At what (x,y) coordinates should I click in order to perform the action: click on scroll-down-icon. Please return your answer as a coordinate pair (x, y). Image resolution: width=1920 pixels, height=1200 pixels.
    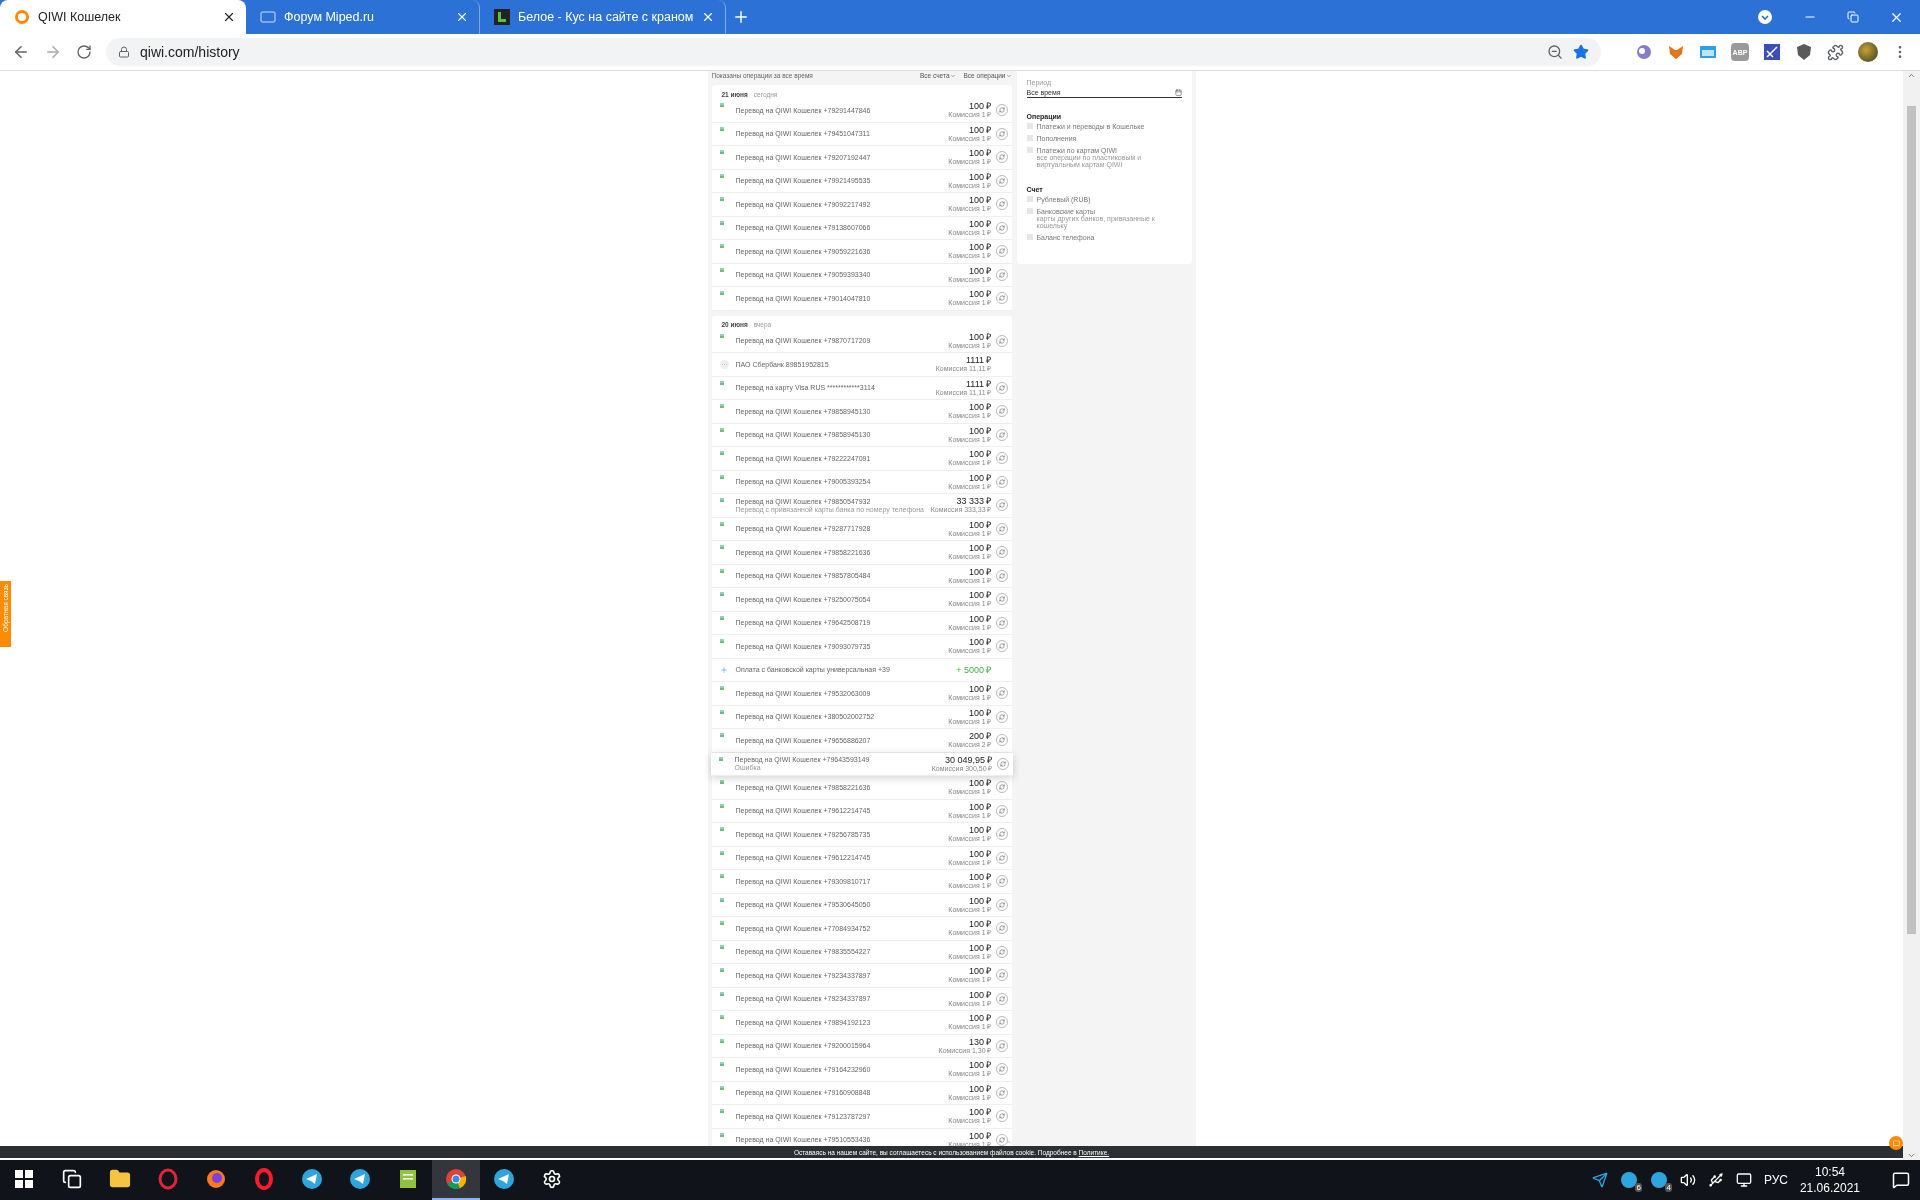
    Looking at the image, I should click on (1911, 1155).